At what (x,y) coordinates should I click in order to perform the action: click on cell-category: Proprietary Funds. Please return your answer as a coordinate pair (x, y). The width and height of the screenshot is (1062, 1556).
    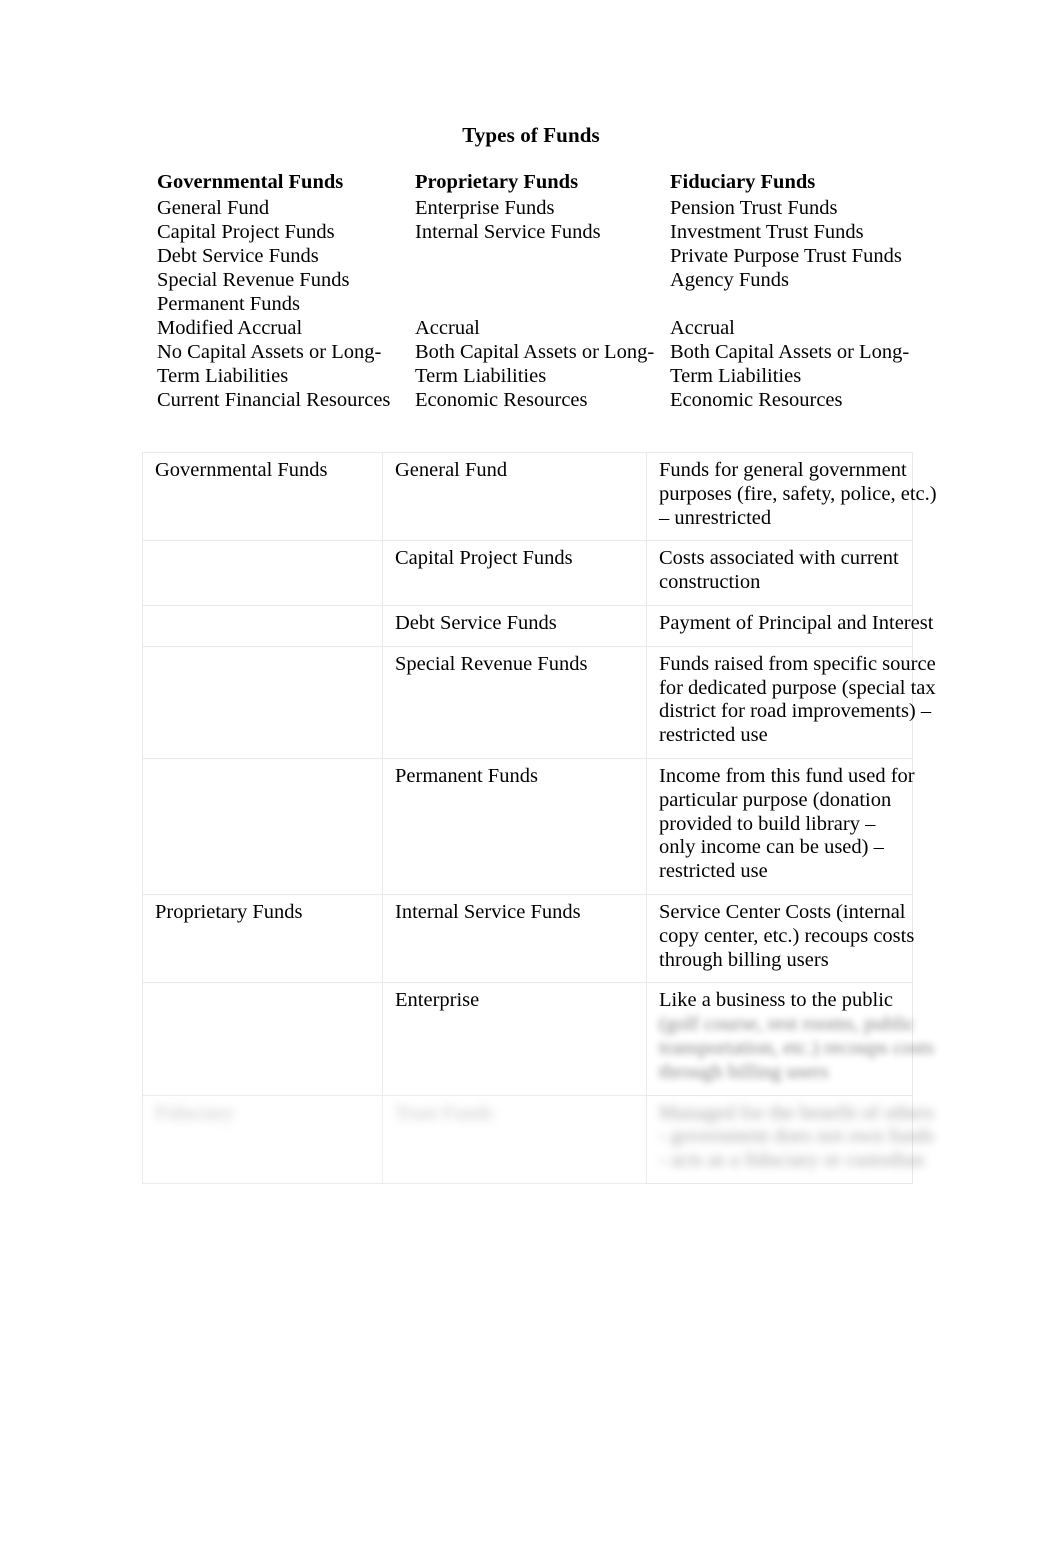
    Looking at the image, I should click on (262, 938).